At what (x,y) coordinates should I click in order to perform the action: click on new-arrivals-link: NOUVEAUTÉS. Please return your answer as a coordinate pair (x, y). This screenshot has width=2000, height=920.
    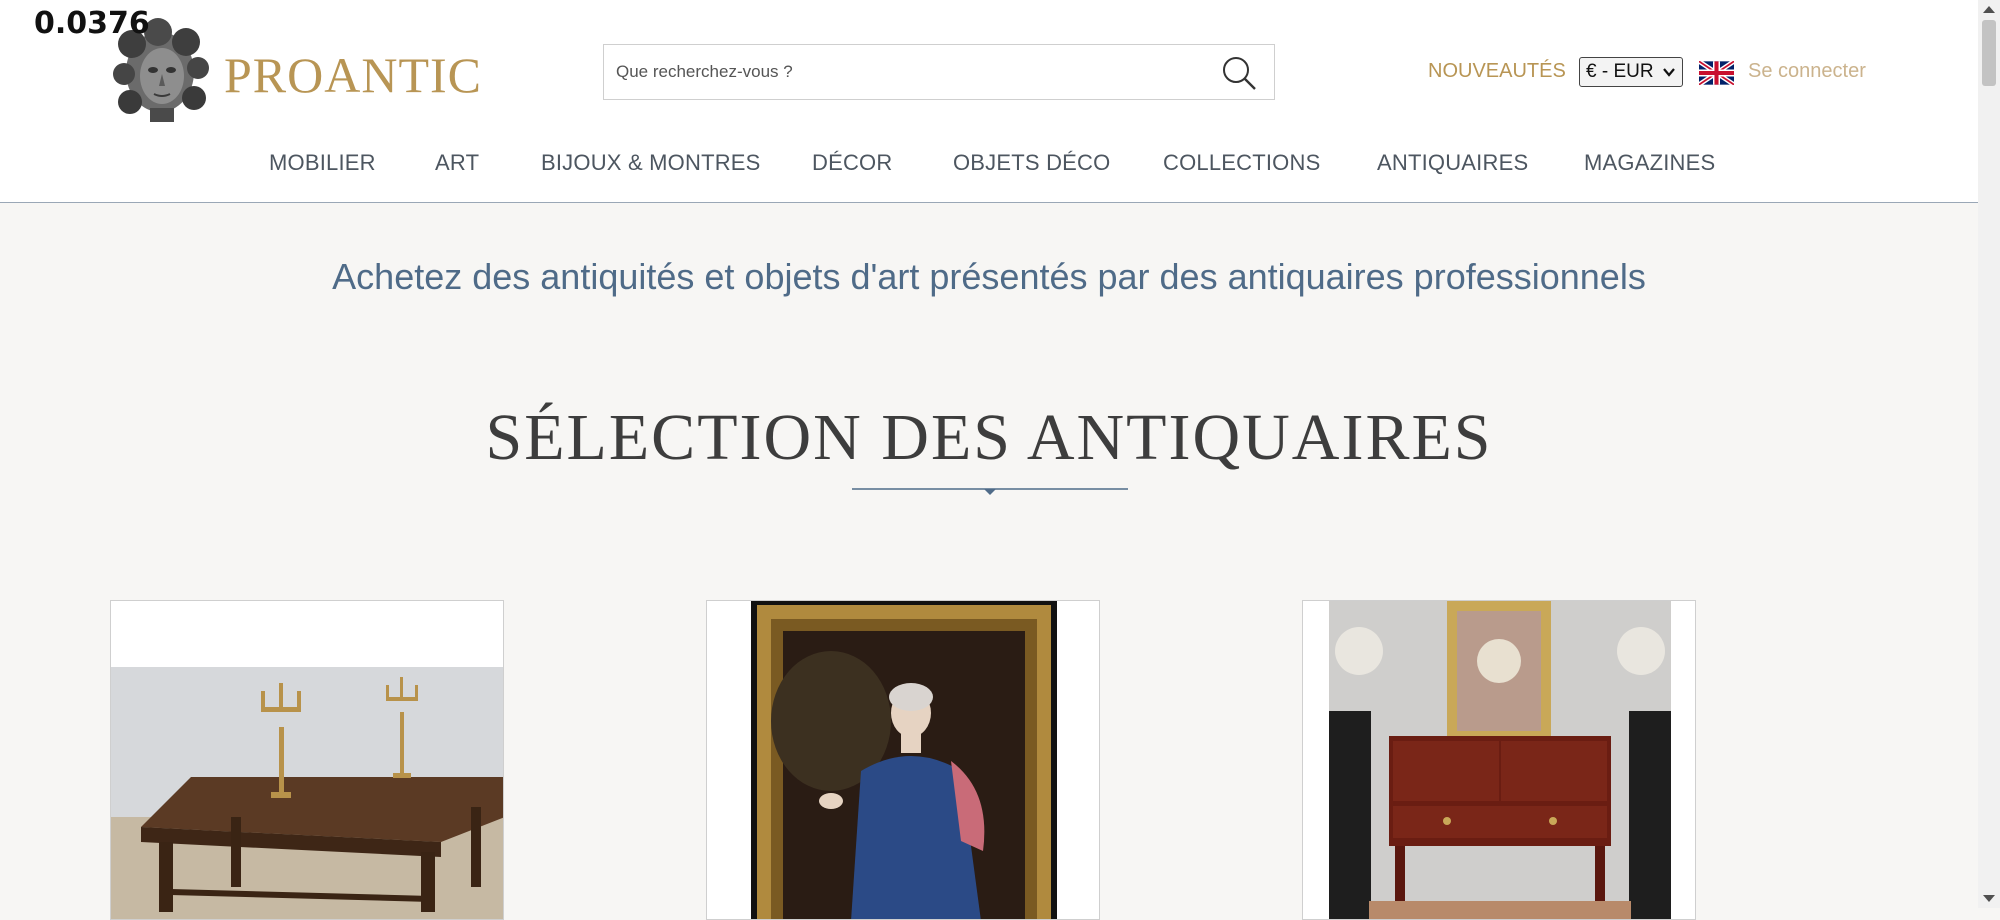
    Looking at the image, I should click on (1497, 71).